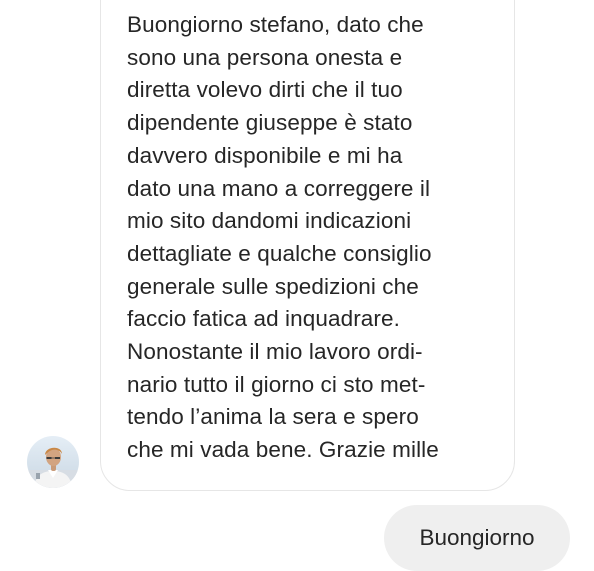 The height and width of the screenshot is (571, 594). What do you see at coordinates (263, 319) in the screenshot?
I see `message-line: faccio fatica ad inquadrare.` at bounding box center [263, 319].